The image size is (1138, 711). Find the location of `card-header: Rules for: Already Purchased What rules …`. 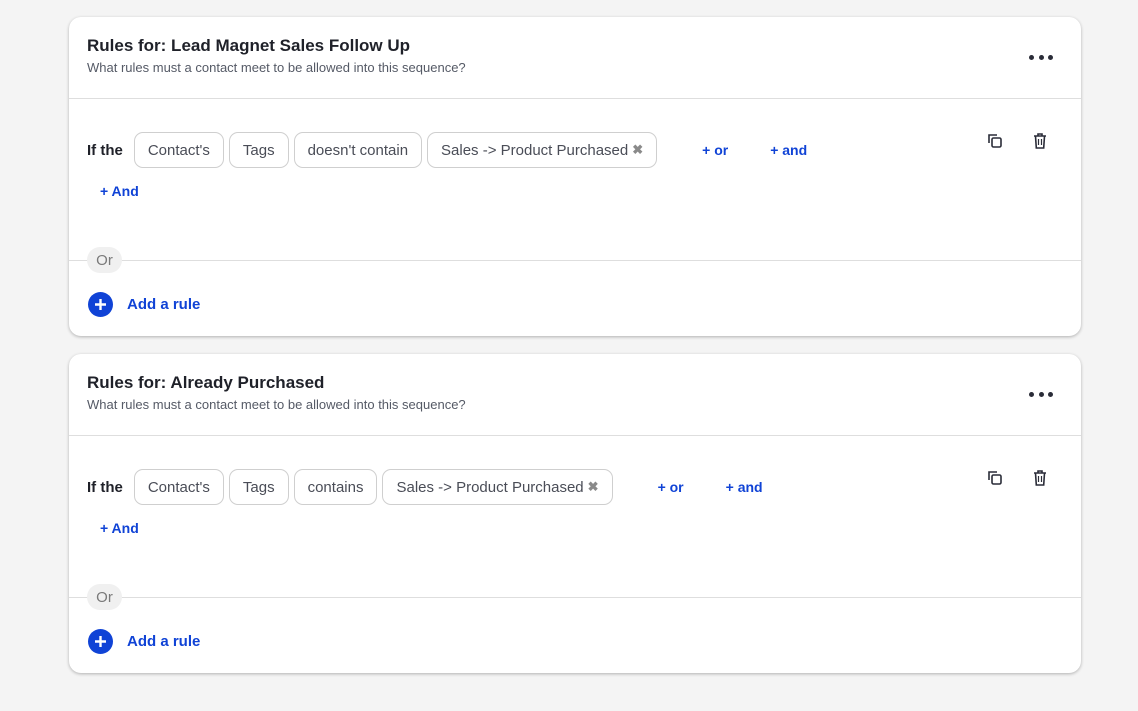

card-header: Rules for: Already Purchased What rules … is located at coordinates (575, 395).